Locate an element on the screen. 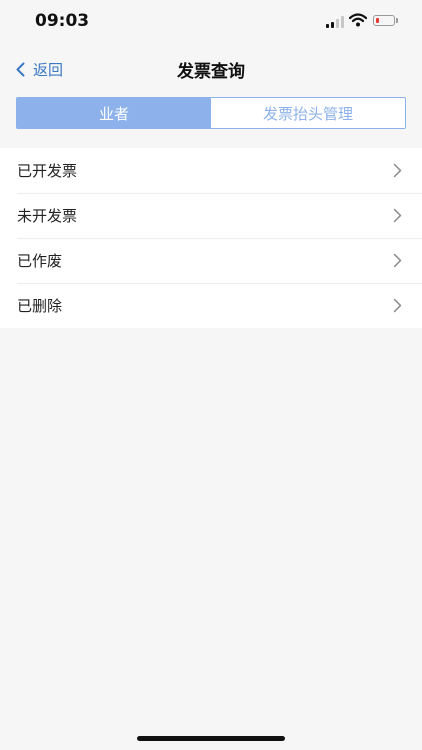 The height and width of the screenshot is (750, 422). home-indicator is located at coordinates (211, 738).